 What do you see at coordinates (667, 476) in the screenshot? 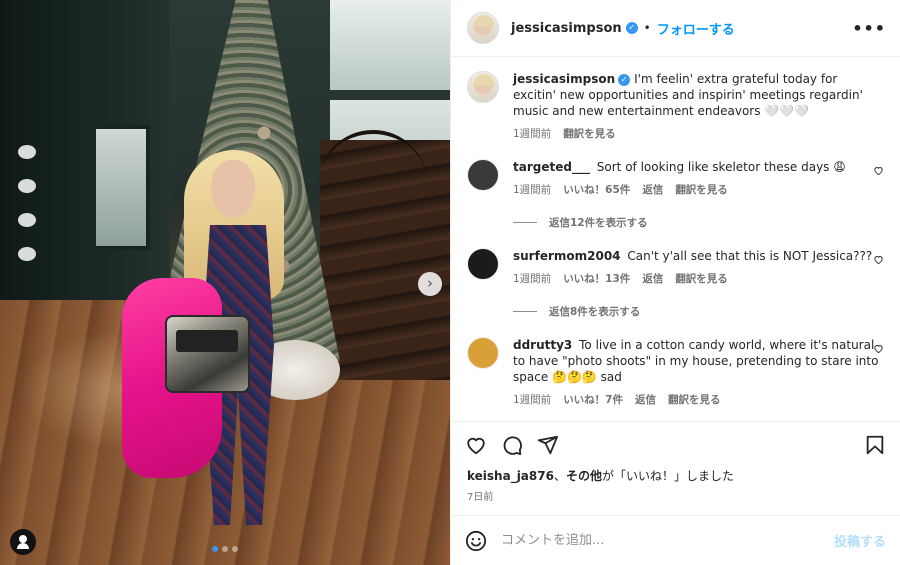
I see `likes-suffix: が「いいね！」しました` at bounding box center [667, 476].